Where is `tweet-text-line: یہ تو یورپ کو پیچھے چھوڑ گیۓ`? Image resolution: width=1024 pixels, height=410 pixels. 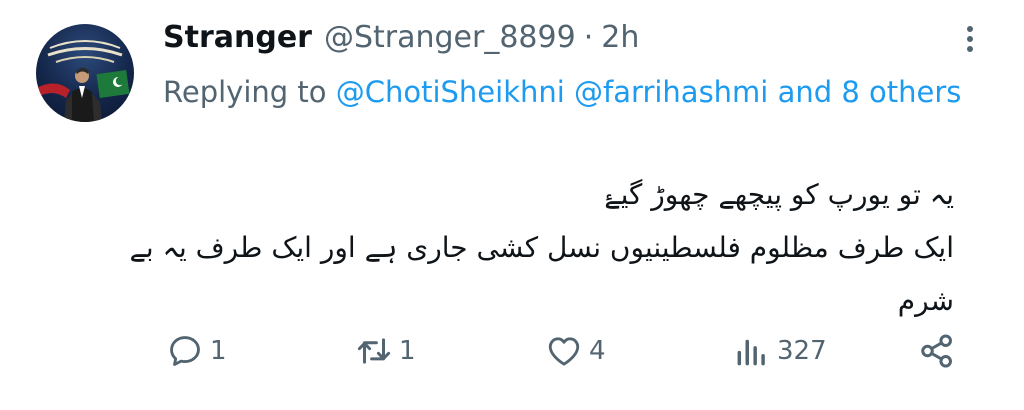
tweet-text-line: یہ تو یورپ کو پیچھے چھوڑ گیۓ is located at coordinates (779, 194).